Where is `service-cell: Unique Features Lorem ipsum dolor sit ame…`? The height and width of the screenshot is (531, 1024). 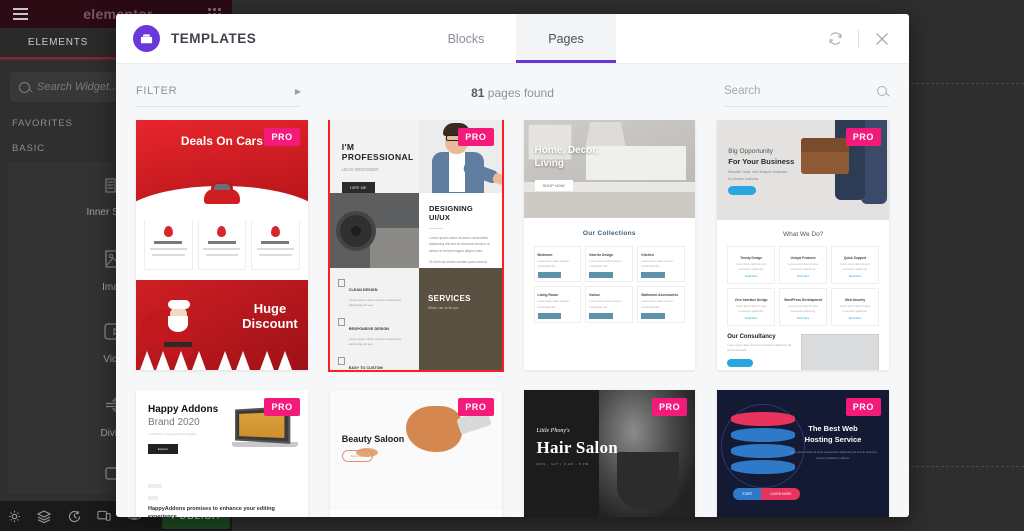
service-cell: Unique Features Lorem ipsum dolor sit ame… is located at coordinates (803, 265).